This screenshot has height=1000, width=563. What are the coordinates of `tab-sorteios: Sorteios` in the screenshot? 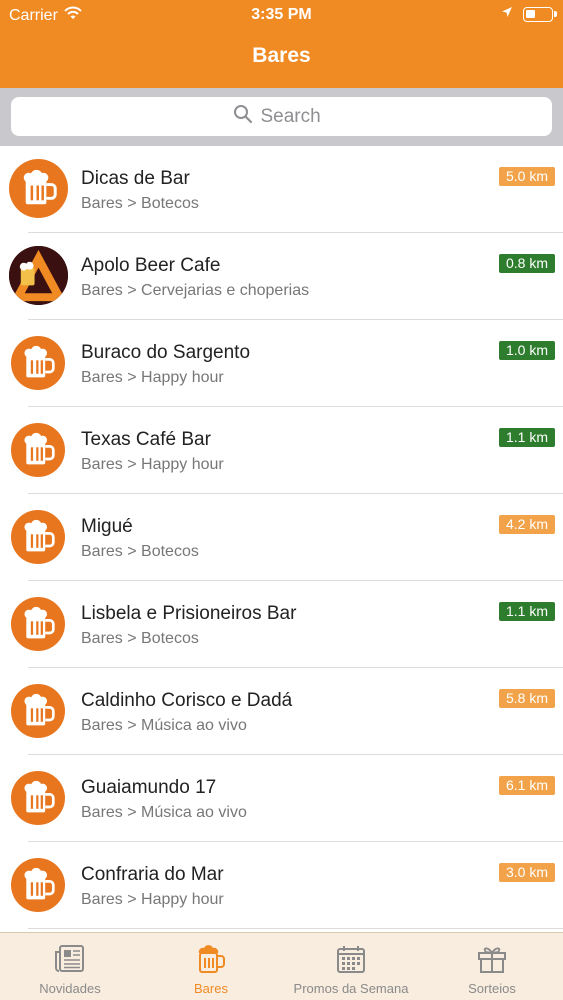 It's located at (492, 966).